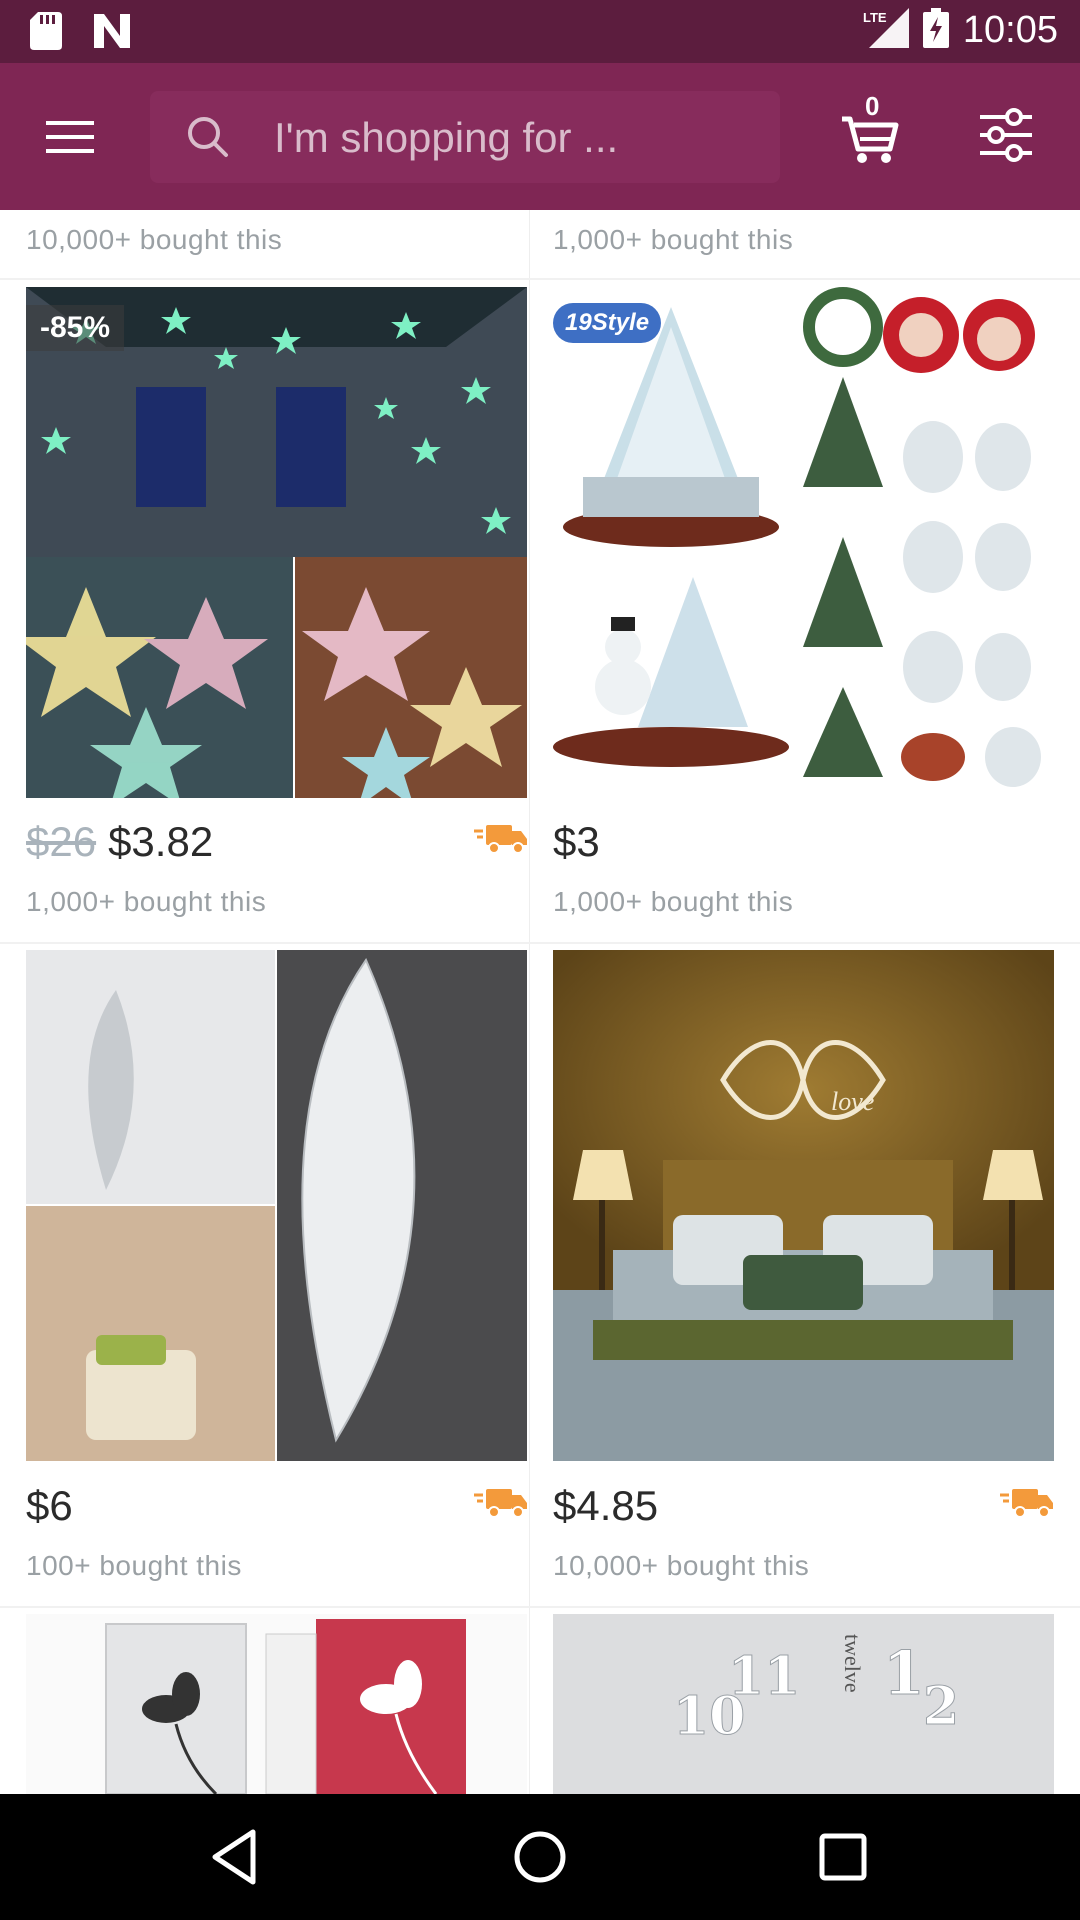  I want to click on column-divider, so click(529, 1002).